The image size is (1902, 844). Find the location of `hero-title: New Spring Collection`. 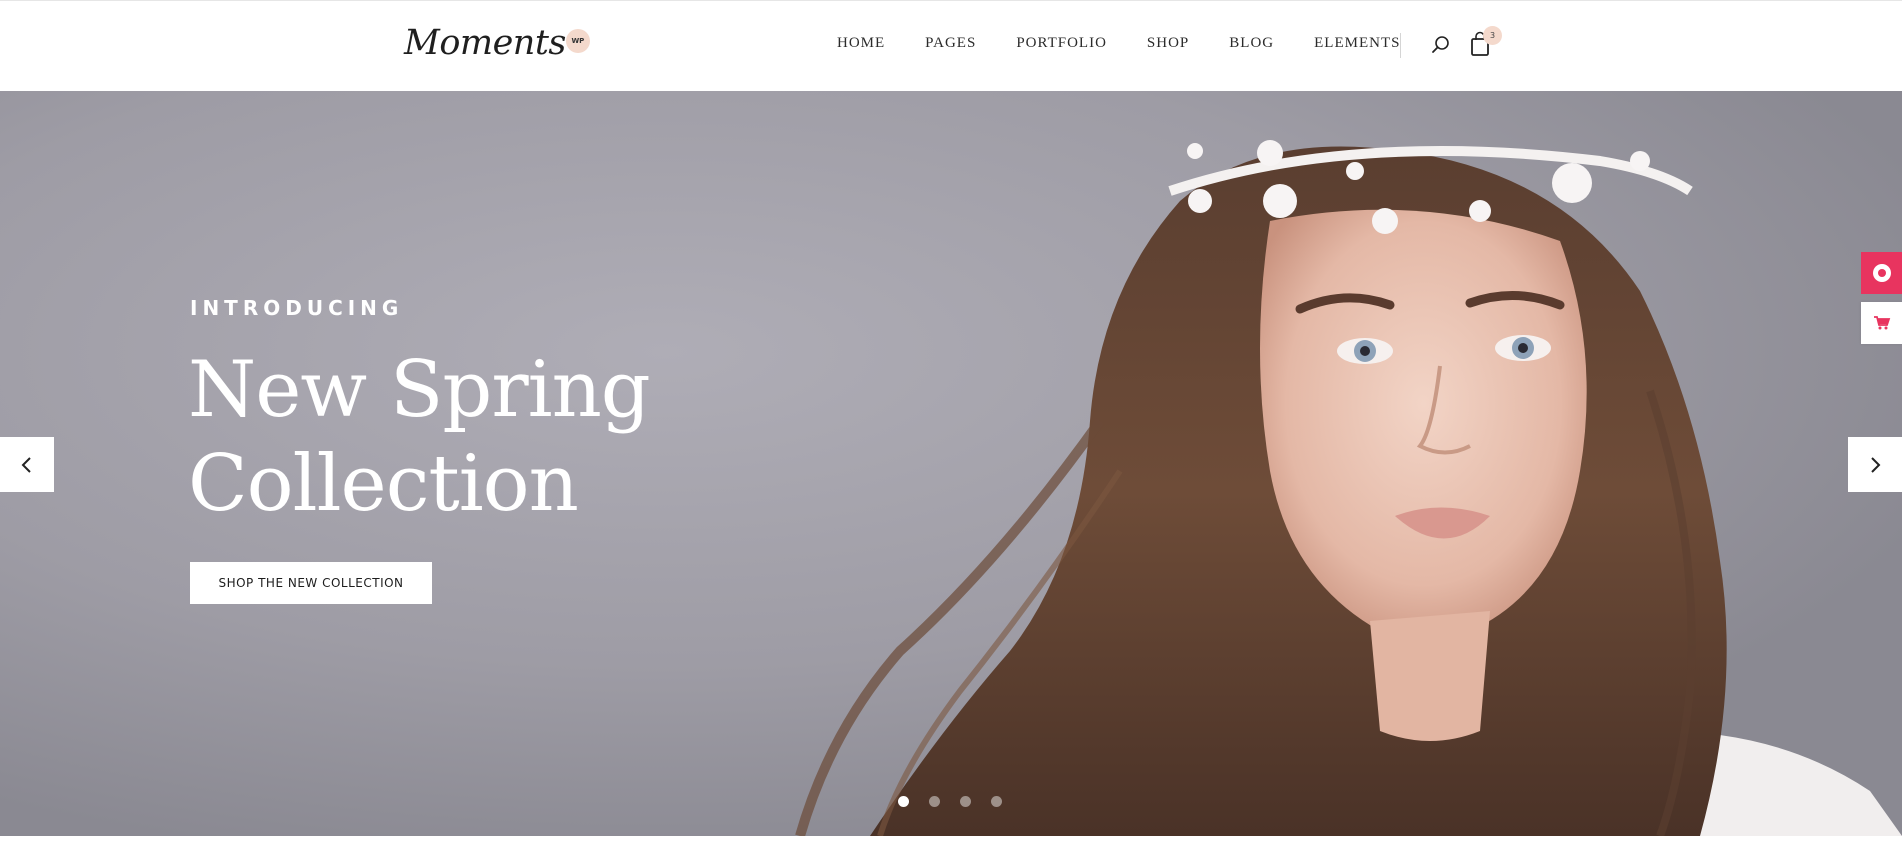

hero-title: New Spring Collection is located at coordinates (488, 437).